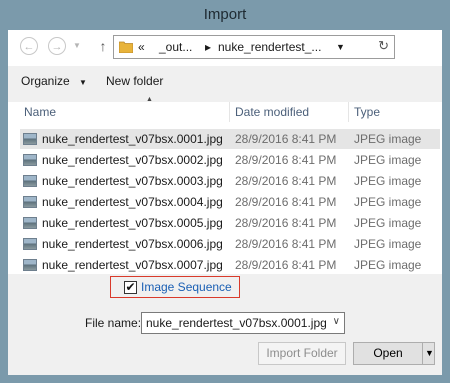  Describe the element at coordinates (186, 287) in the screenshot. I see `image-sequence-label: Image Sequence` at that location.